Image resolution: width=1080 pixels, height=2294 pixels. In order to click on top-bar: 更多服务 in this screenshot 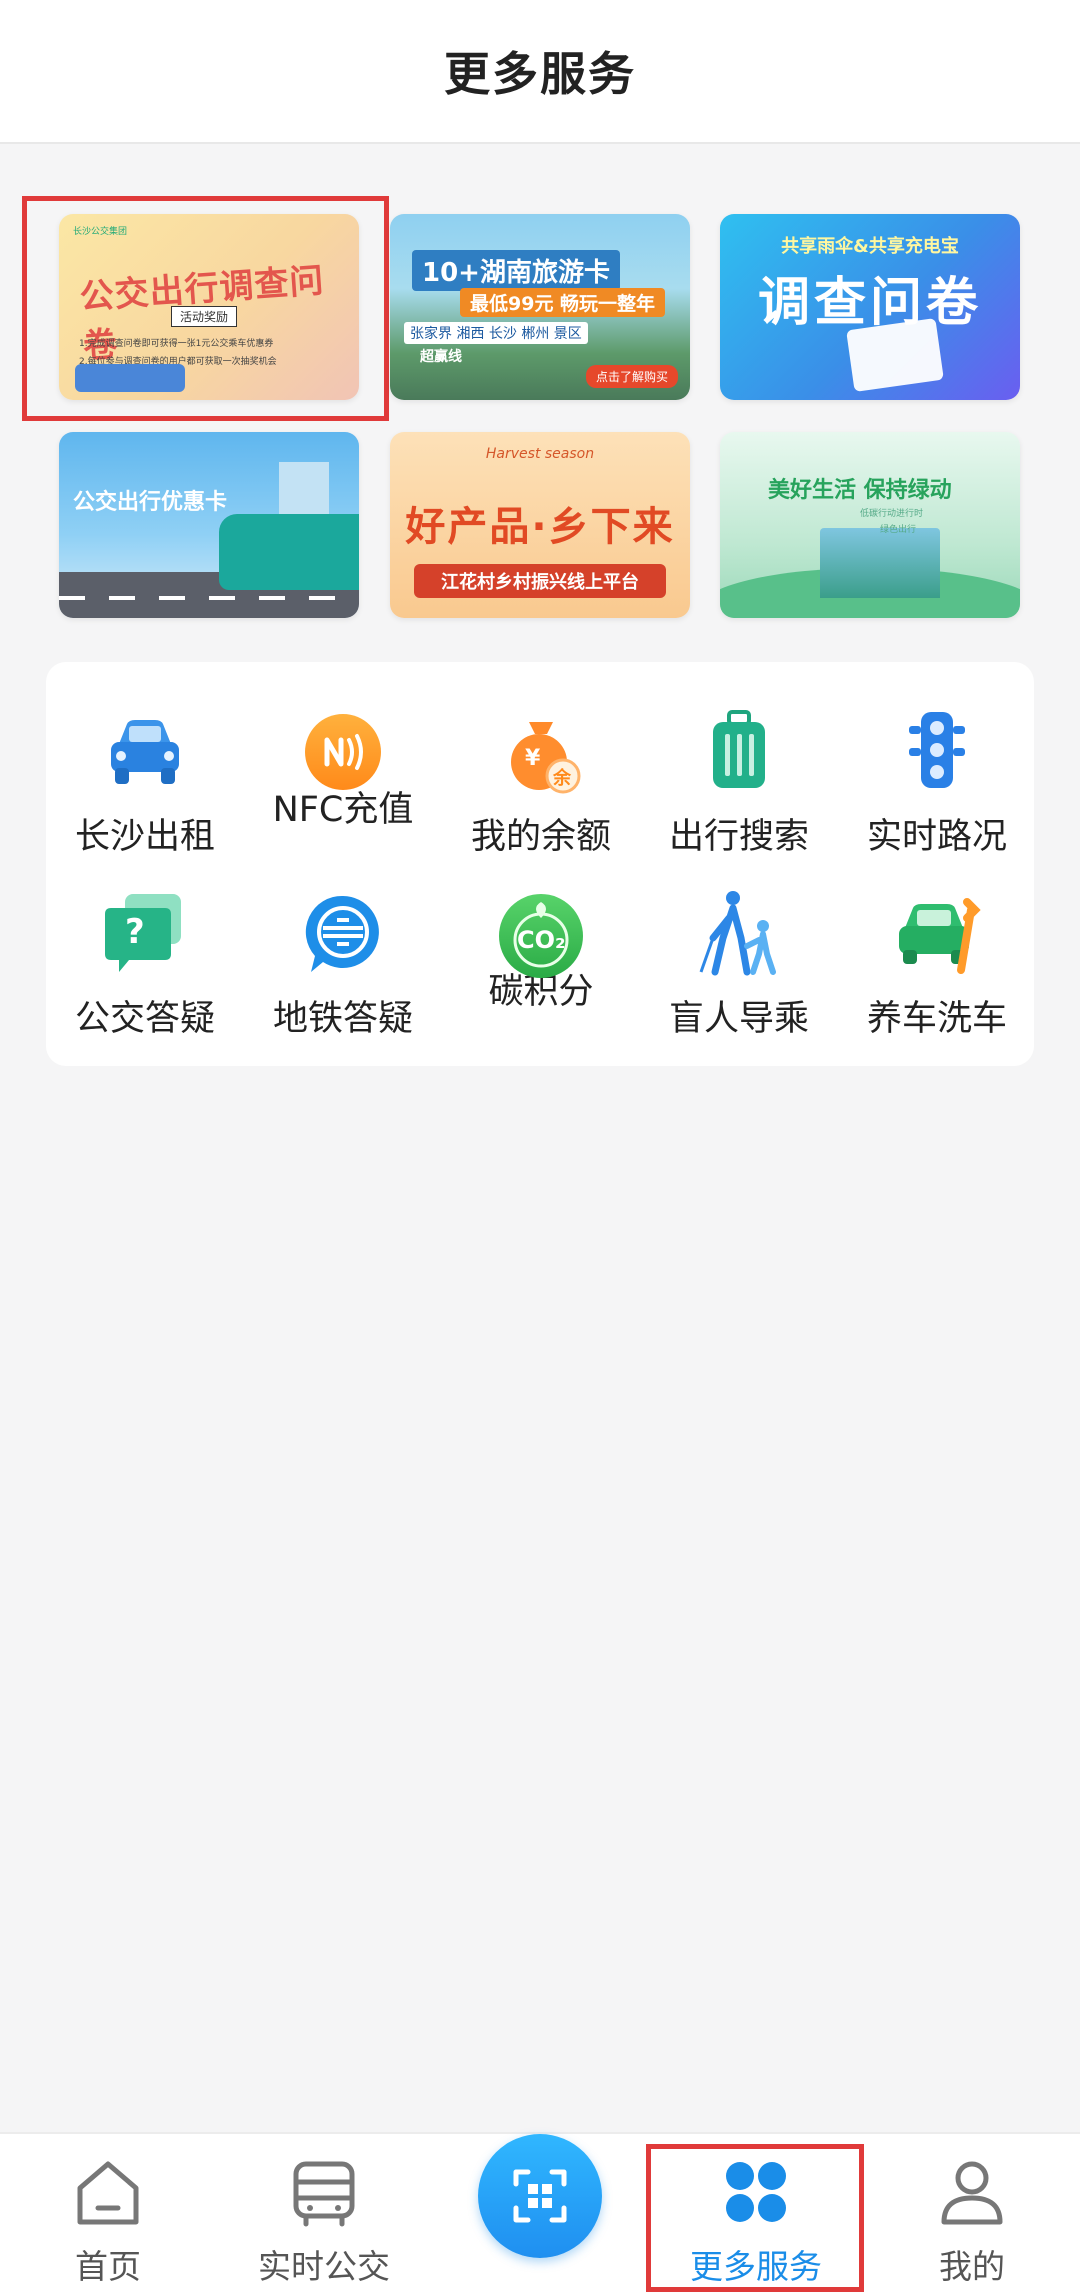, I will do `click(540, 72)`.